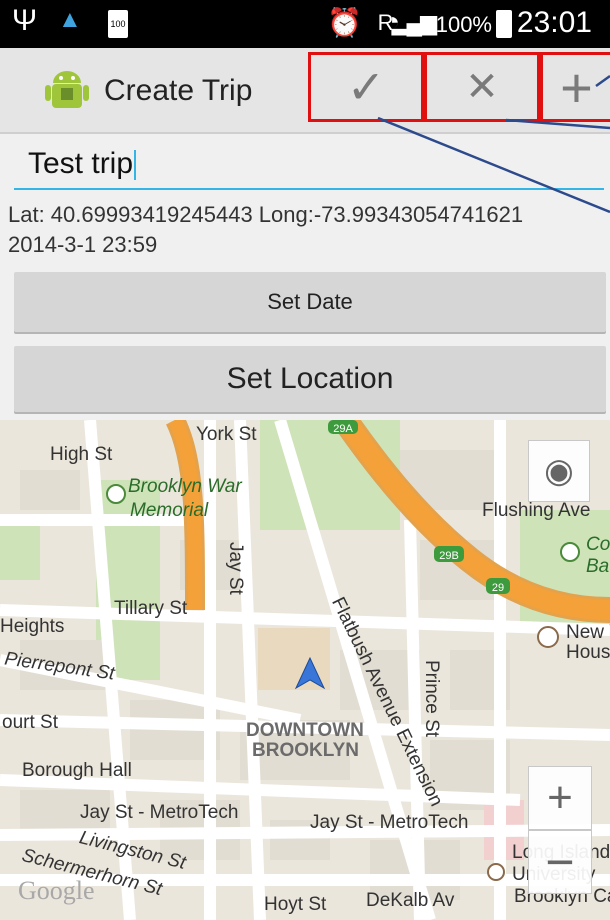 The width and height of the screenshot is (610, 920). What do you see at coordinates (185, 486) in the screenshot?
I see `map-label: Brooklyn War` at bounding box center [185, 486].